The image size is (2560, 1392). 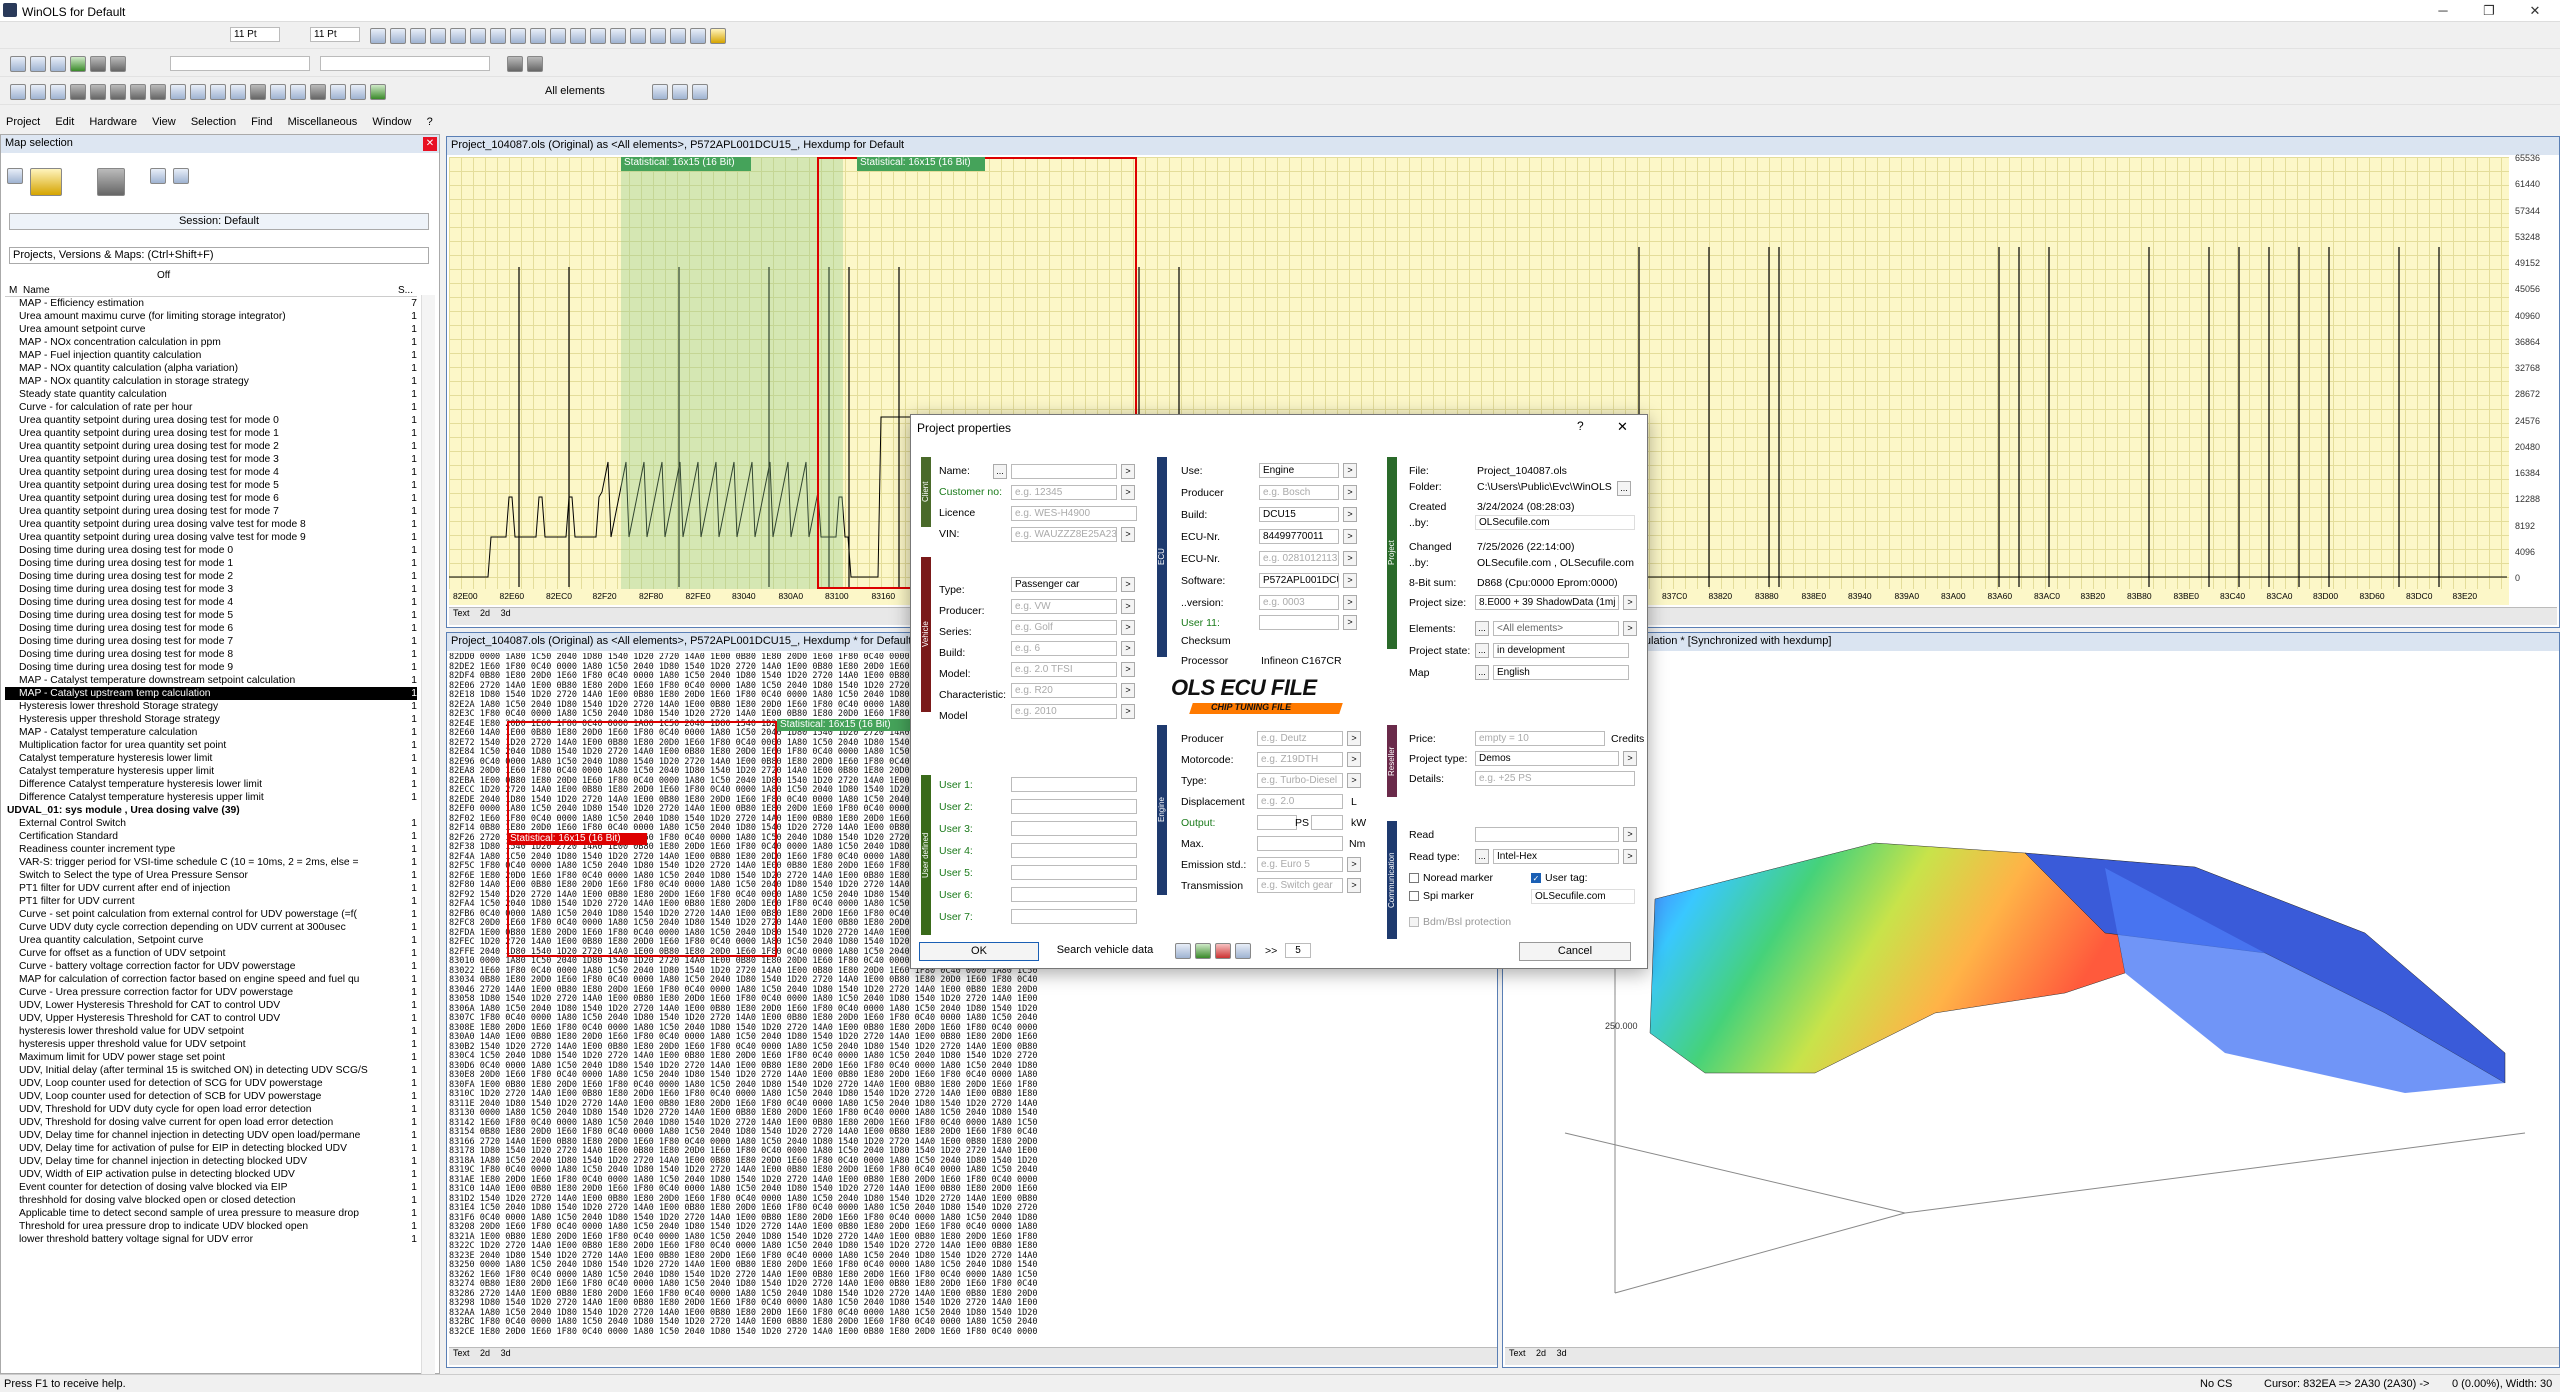 I want to click on client-name-arrow: >, so click(x=1128, y=471).